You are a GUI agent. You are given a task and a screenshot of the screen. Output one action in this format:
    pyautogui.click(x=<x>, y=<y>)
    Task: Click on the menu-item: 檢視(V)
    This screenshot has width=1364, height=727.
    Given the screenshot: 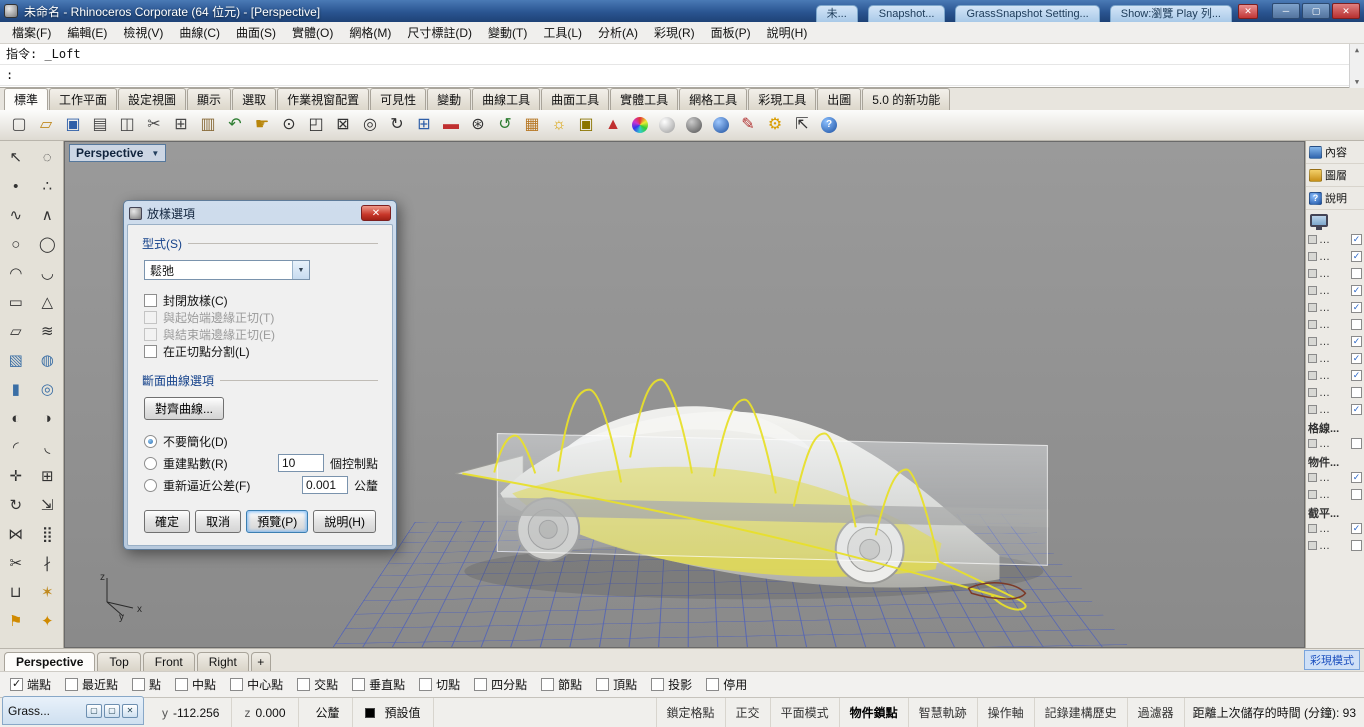 What is the action you would take?
    pyautogui.click(x=143, y=32)
    